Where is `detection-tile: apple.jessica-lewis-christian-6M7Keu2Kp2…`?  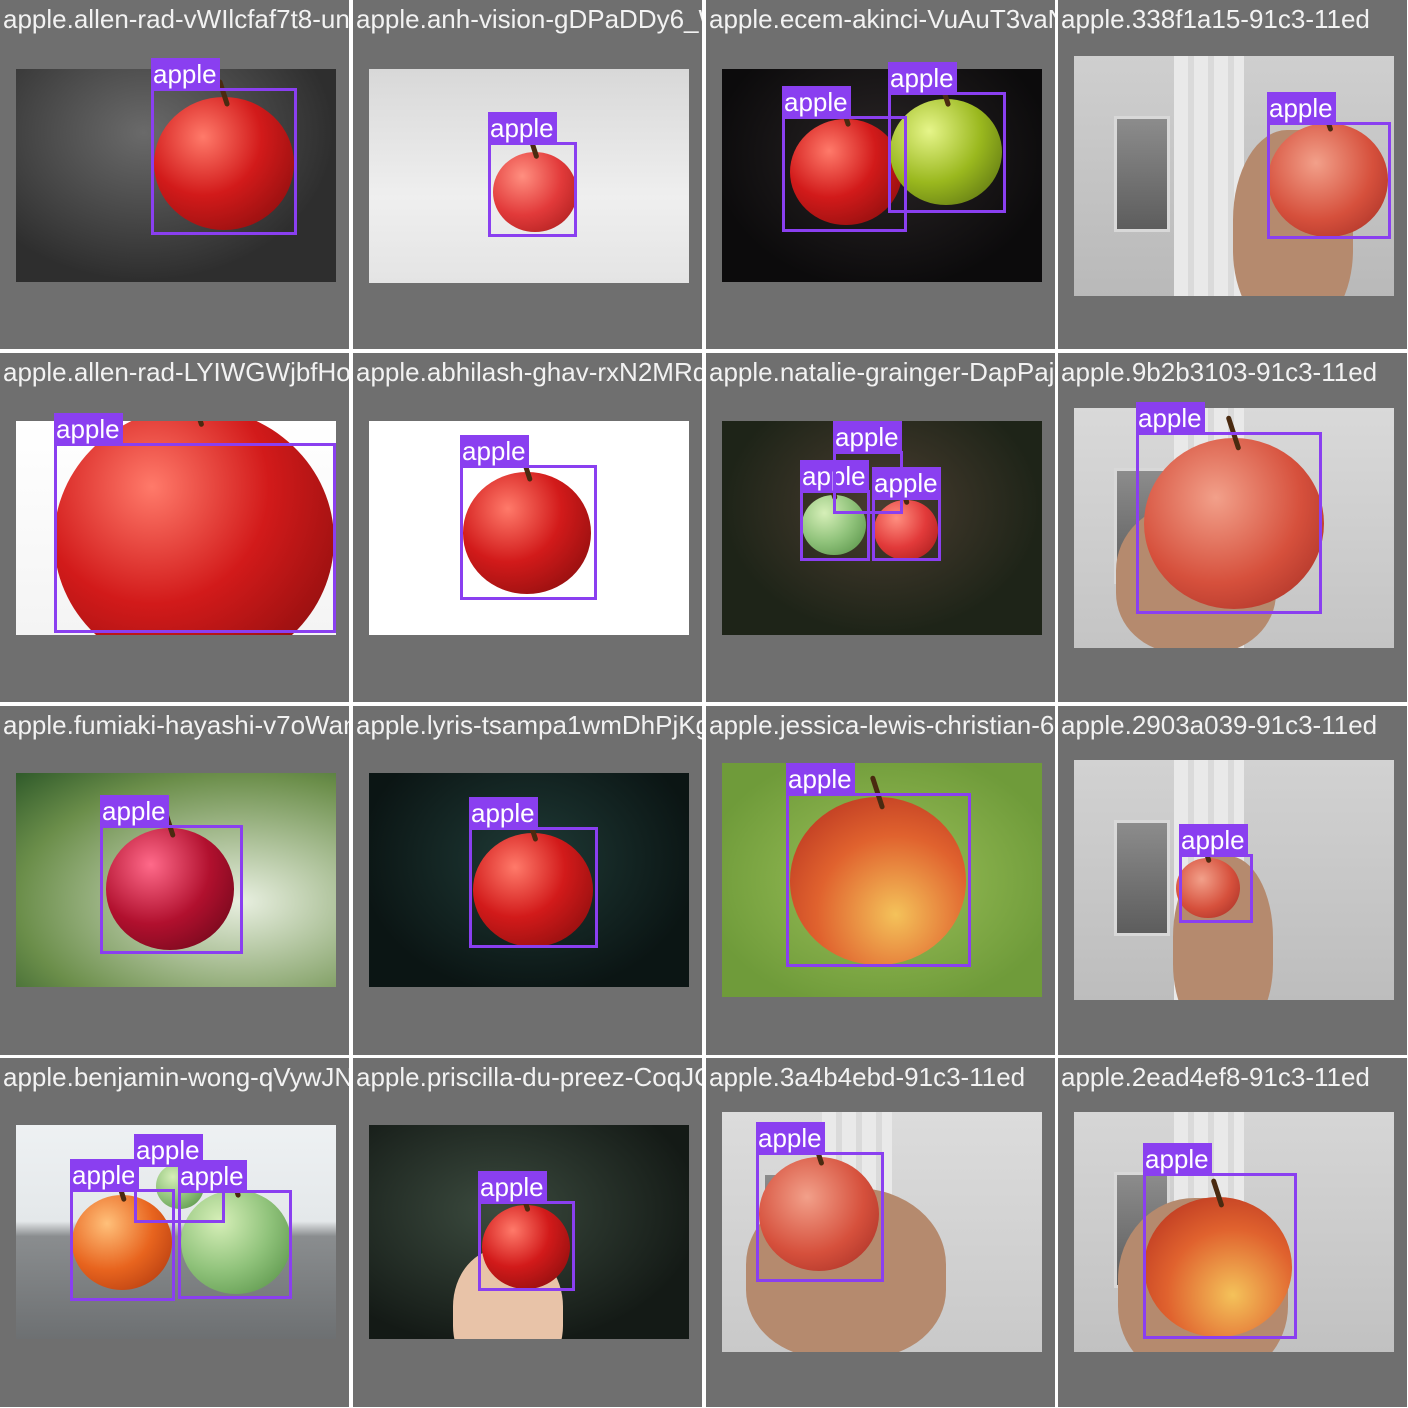
detection-tile: apple.jessica-lewis-christian-6M7Keu2Kp2… is located at coordinates (880, 880).